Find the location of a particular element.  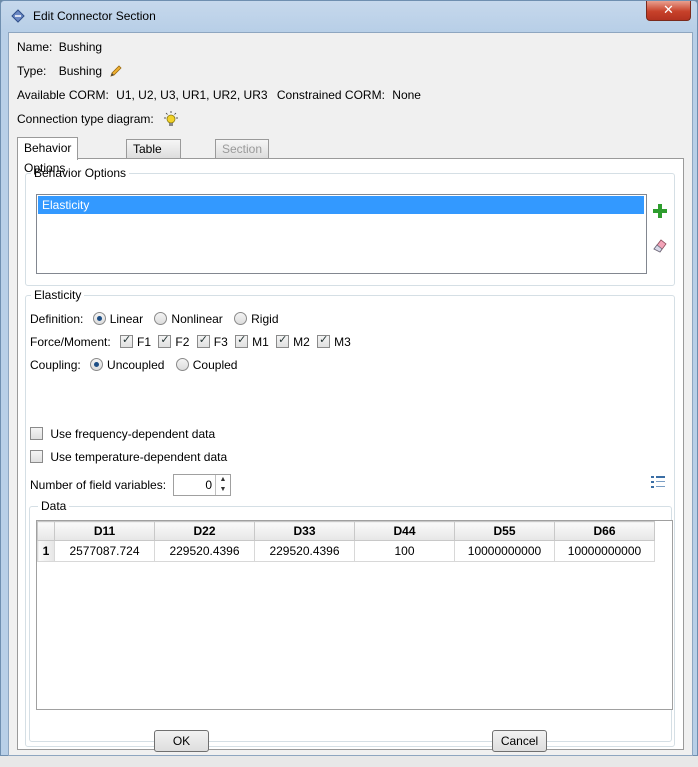

definition-rigid-radio: Rigid is located at coordinates (256, 319).